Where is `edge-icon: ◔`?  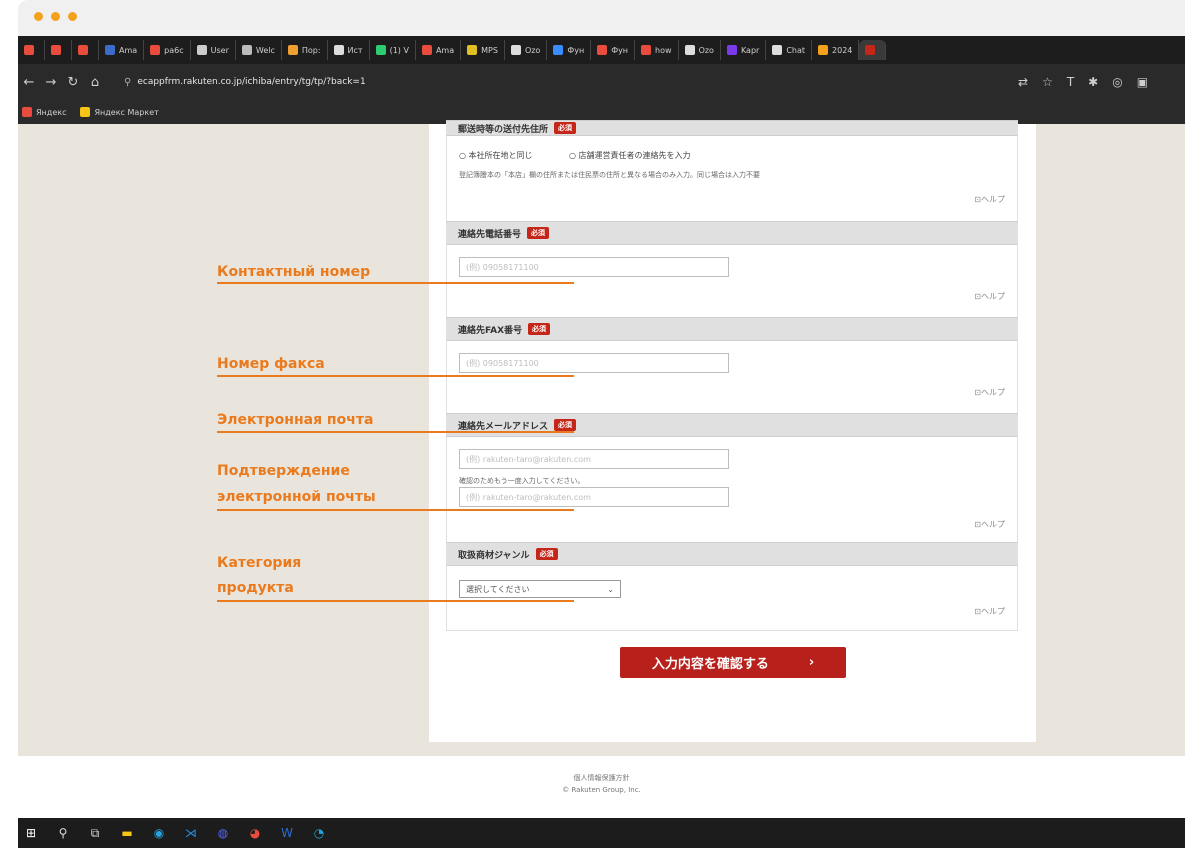 edge-icon: ◔ is located at coordinates (319, 833).